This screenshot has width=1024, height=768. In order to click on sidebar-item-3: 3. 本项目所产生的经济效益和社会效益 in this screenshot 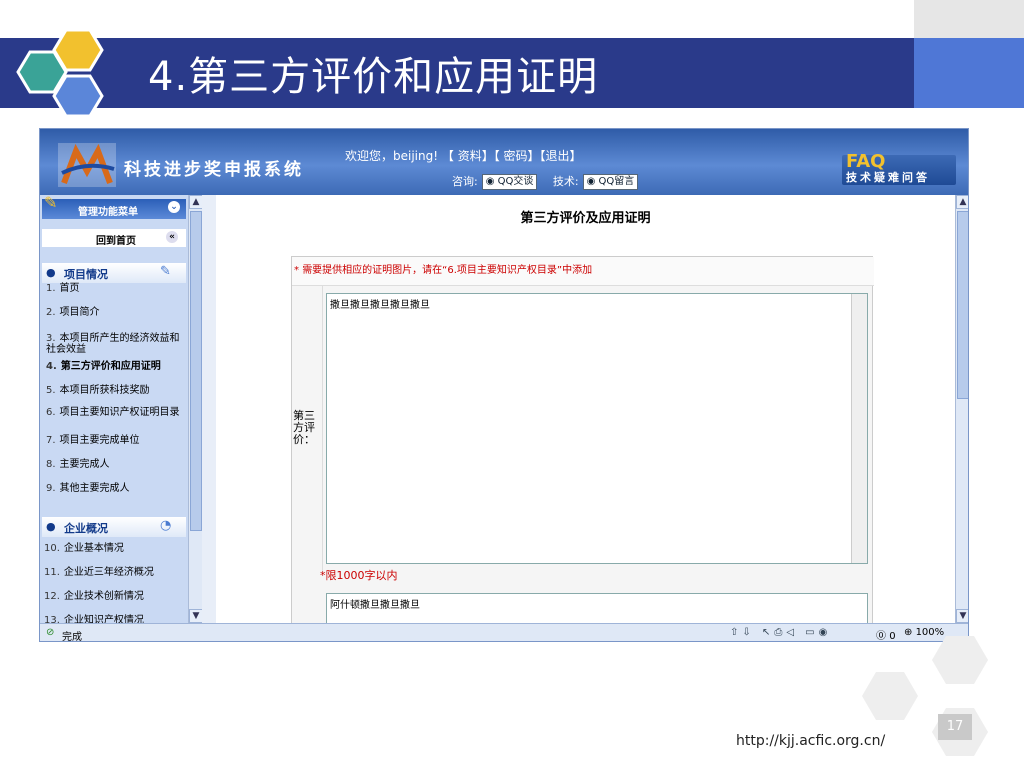, I will do `click(116, 344)`.